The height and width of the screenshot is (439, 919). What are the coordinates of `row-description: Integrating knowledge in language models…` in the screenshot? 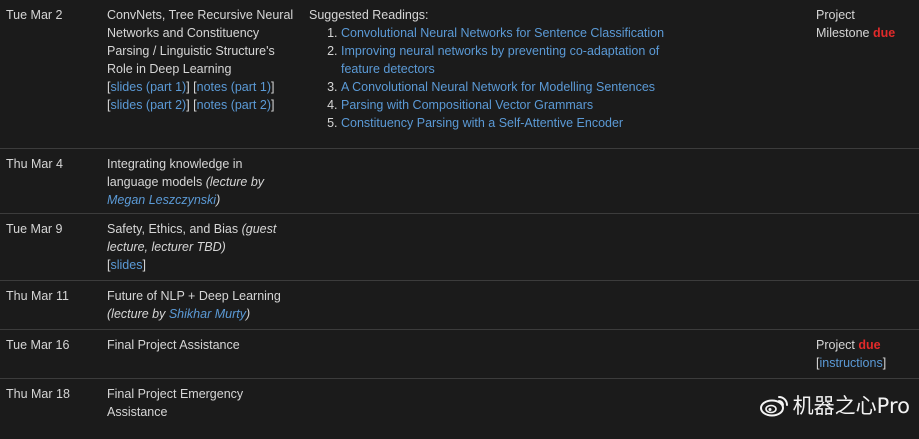 It's located at (202, 182).